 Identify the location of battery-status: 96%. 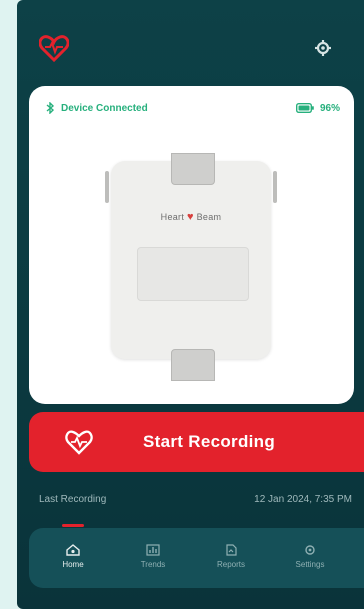
(317, 108).